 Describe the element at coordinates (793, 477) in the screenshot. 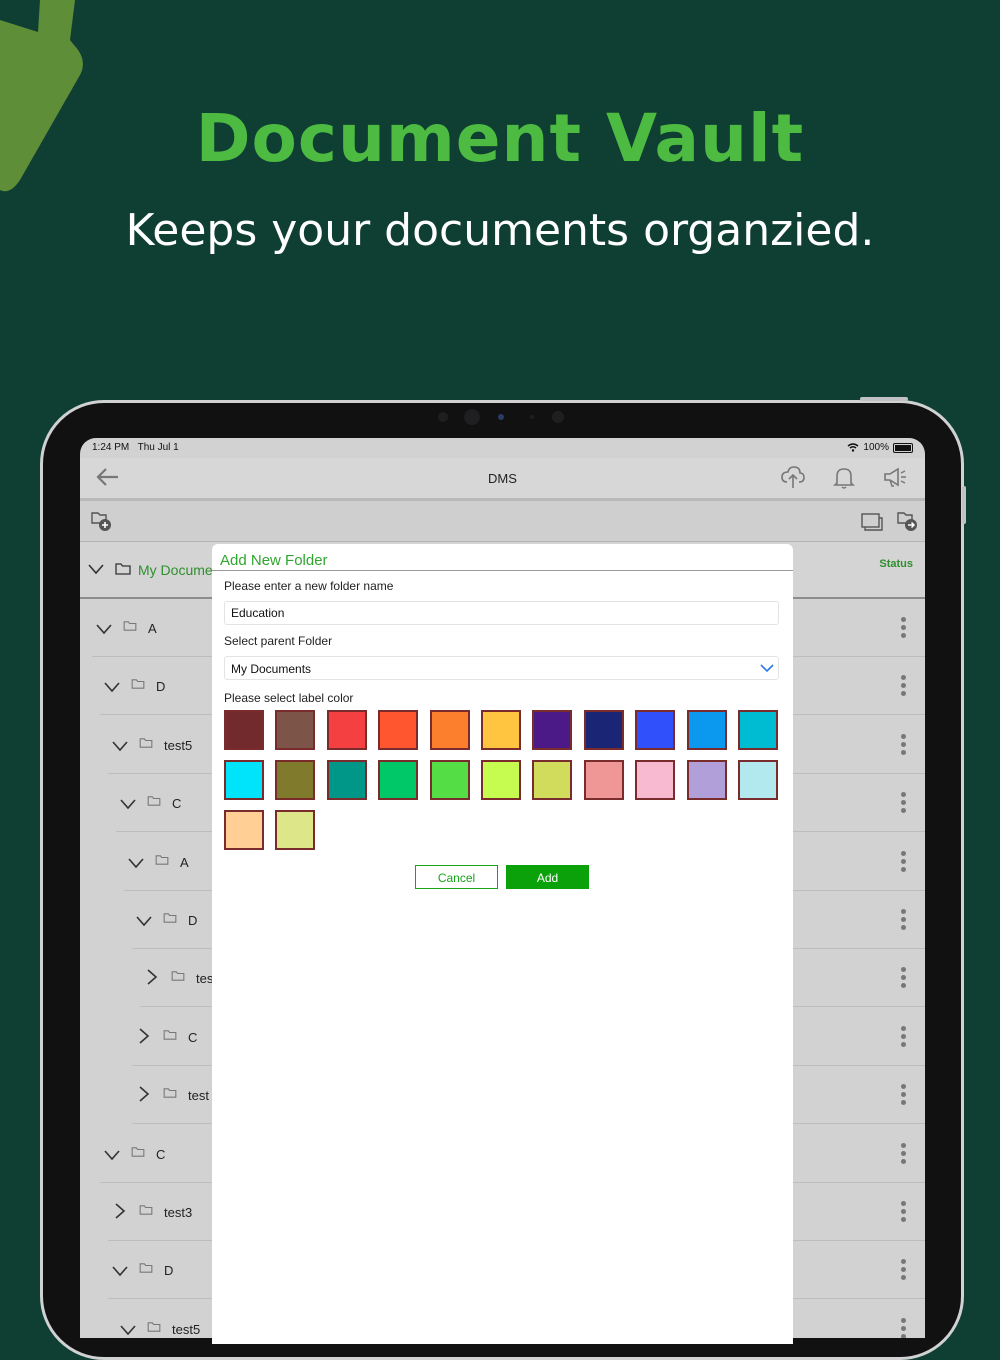

I see `cloud-upload-icon` at that location.